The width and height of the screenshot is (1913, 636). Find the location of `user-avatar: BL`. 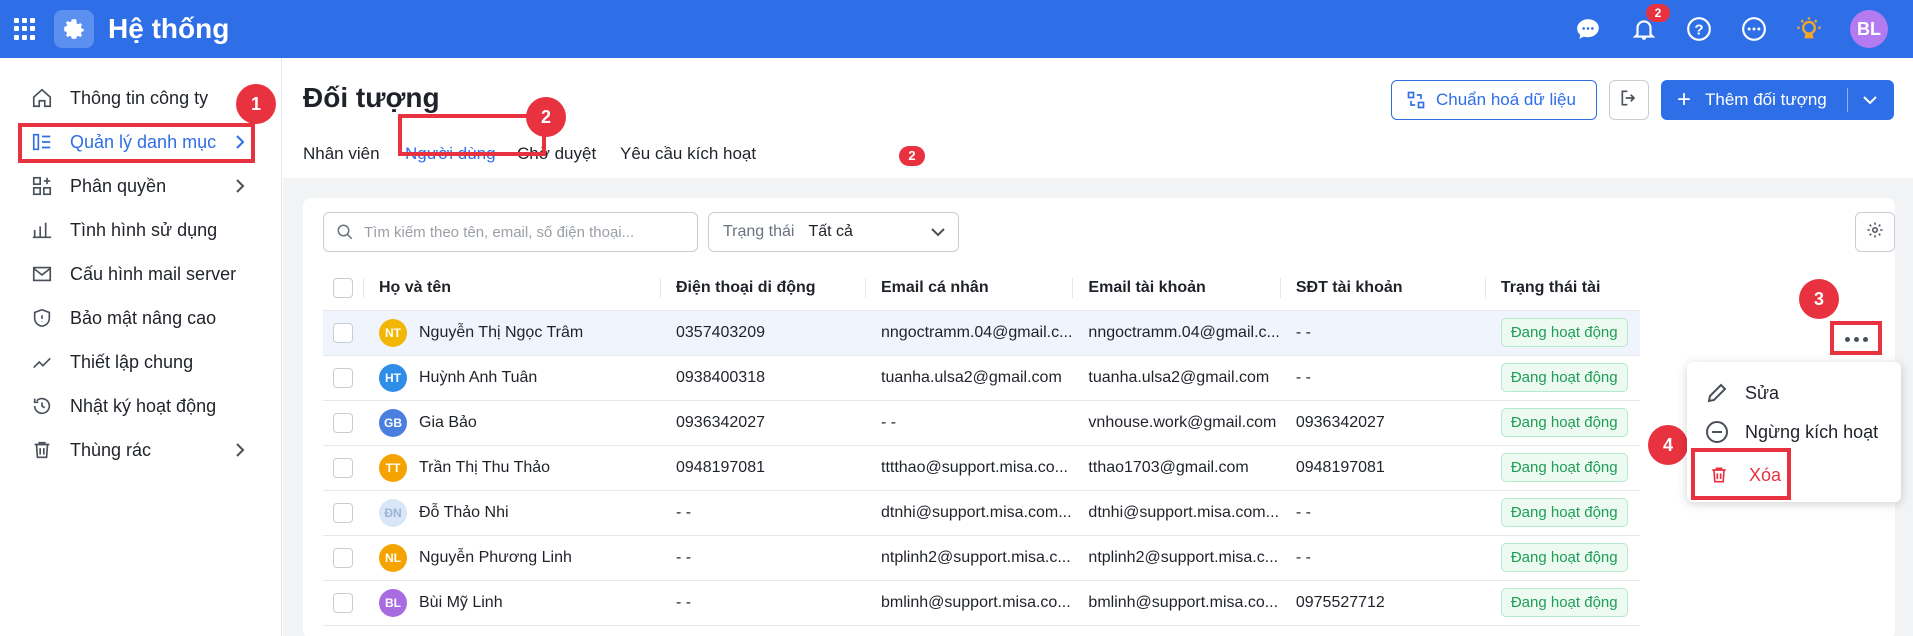

user-avatar: BL is located at coordinates (1869, 29).